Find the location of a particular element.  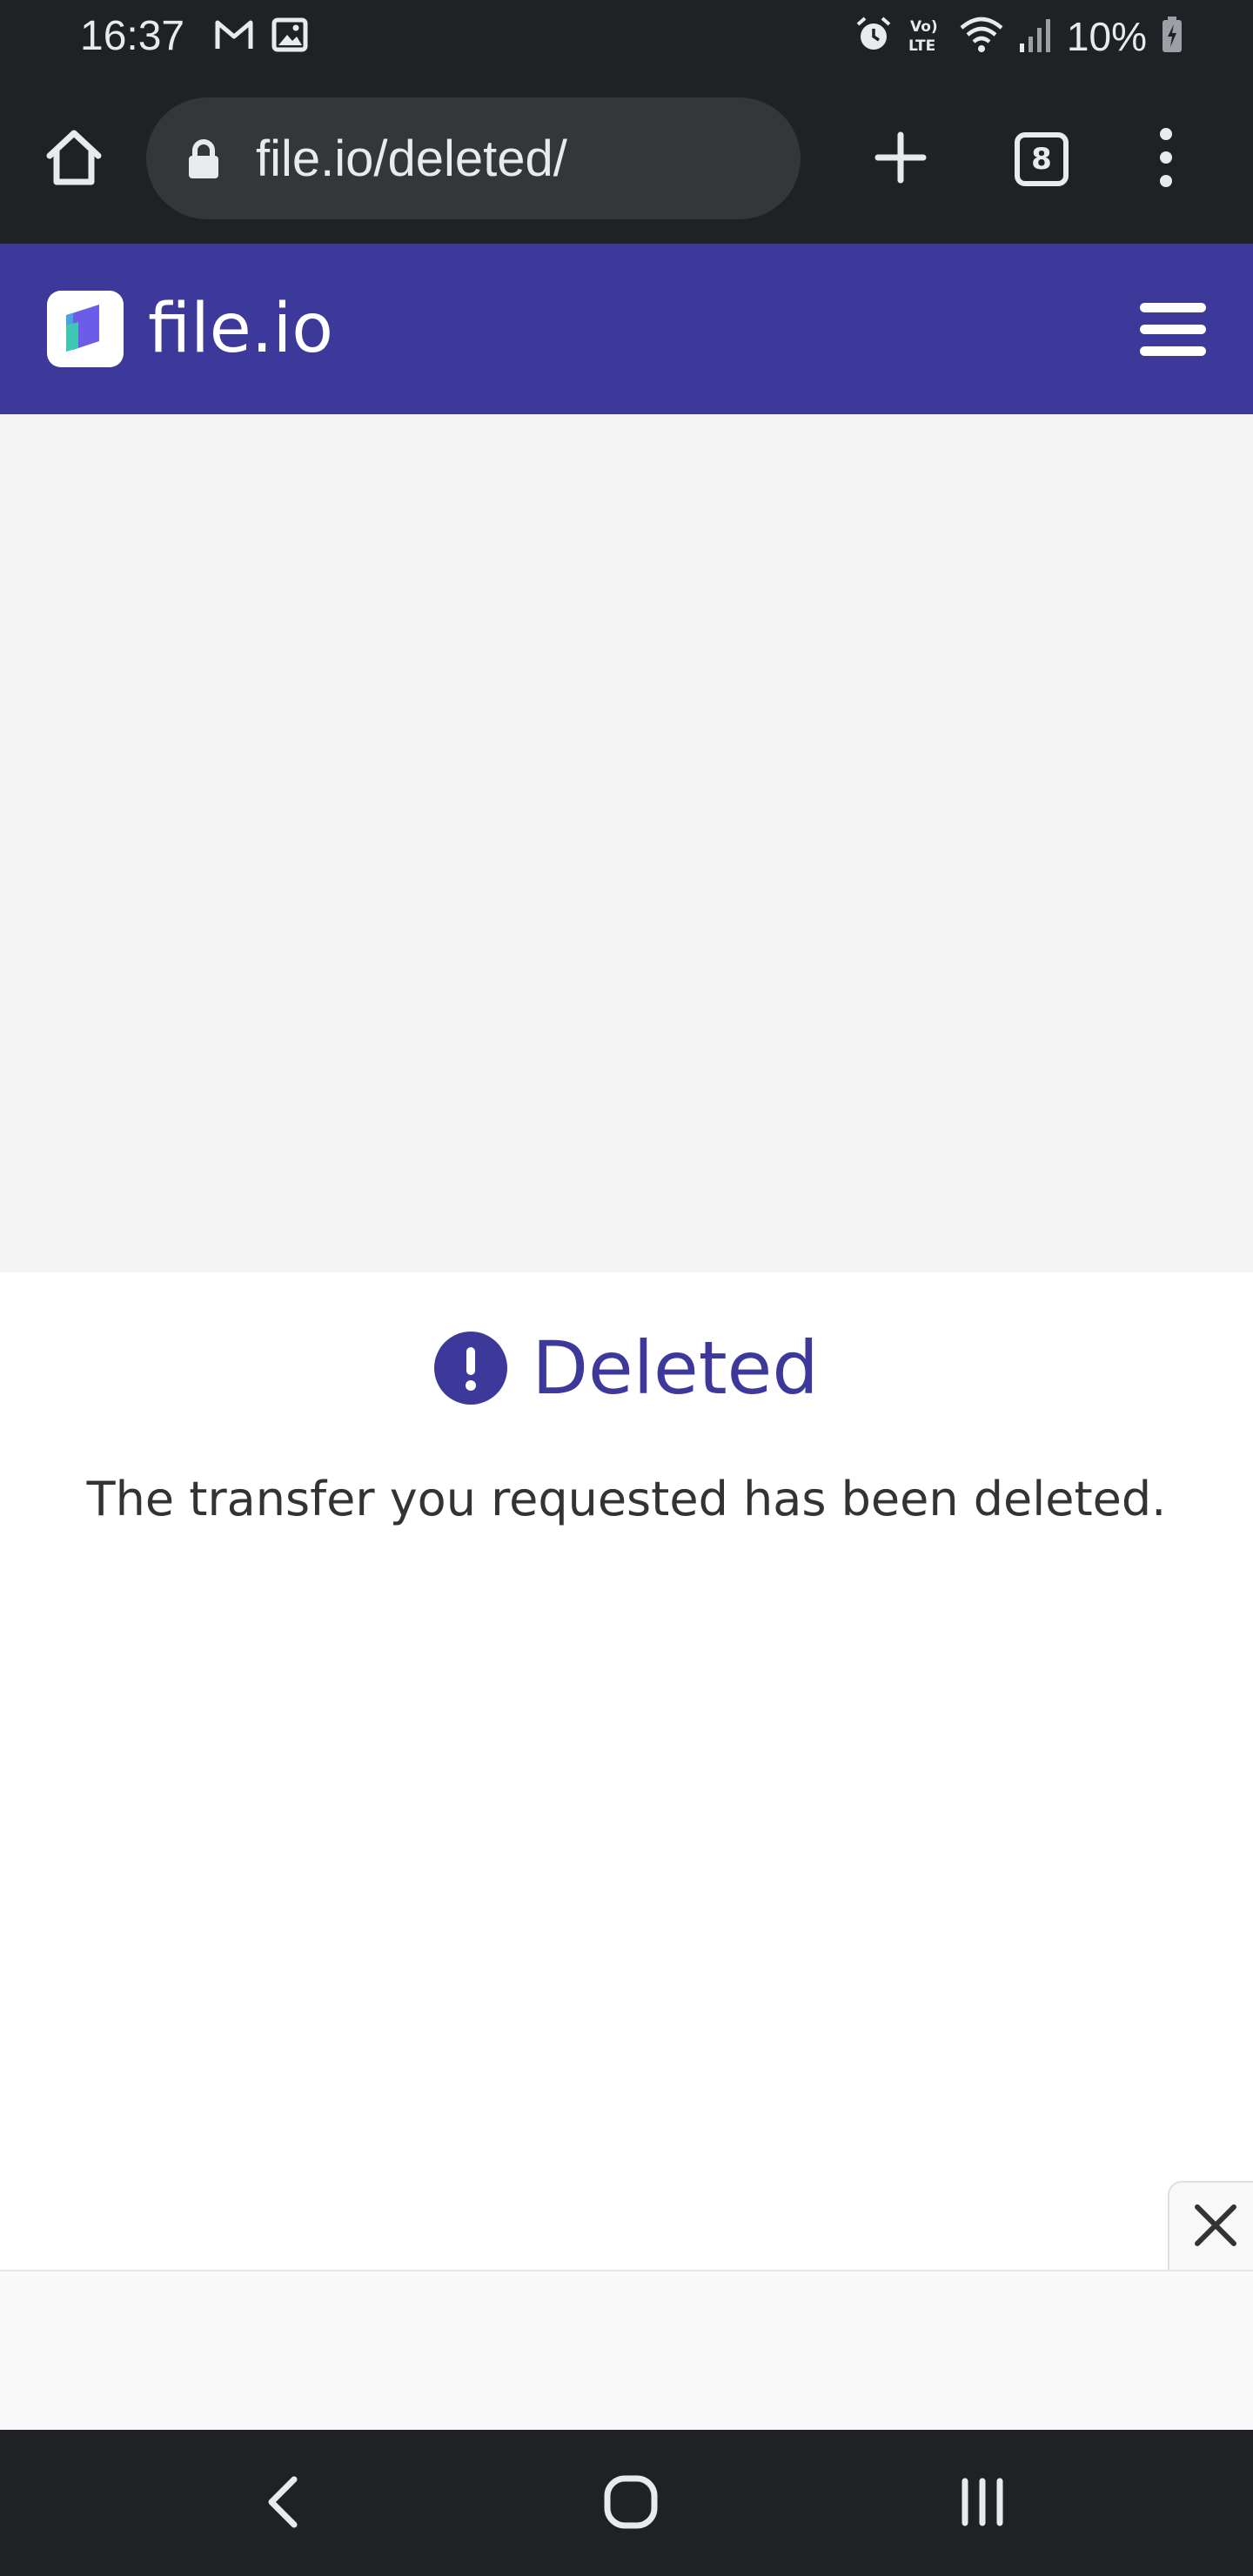

back-icon is located at coordinates (283, 2504).